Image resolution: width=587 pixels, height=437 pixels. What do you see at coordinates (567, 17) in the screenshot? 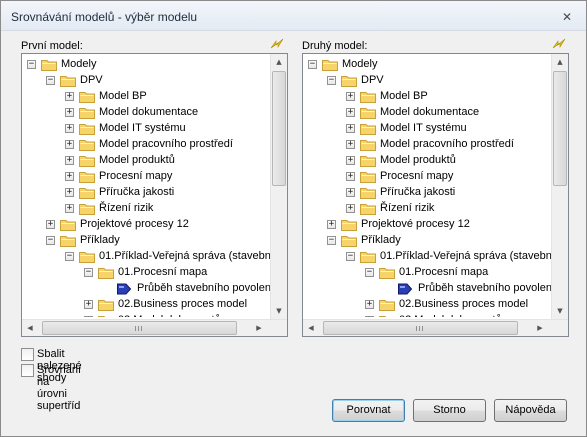
I see `close-icon: ✕` at bounding box center [567, 17].